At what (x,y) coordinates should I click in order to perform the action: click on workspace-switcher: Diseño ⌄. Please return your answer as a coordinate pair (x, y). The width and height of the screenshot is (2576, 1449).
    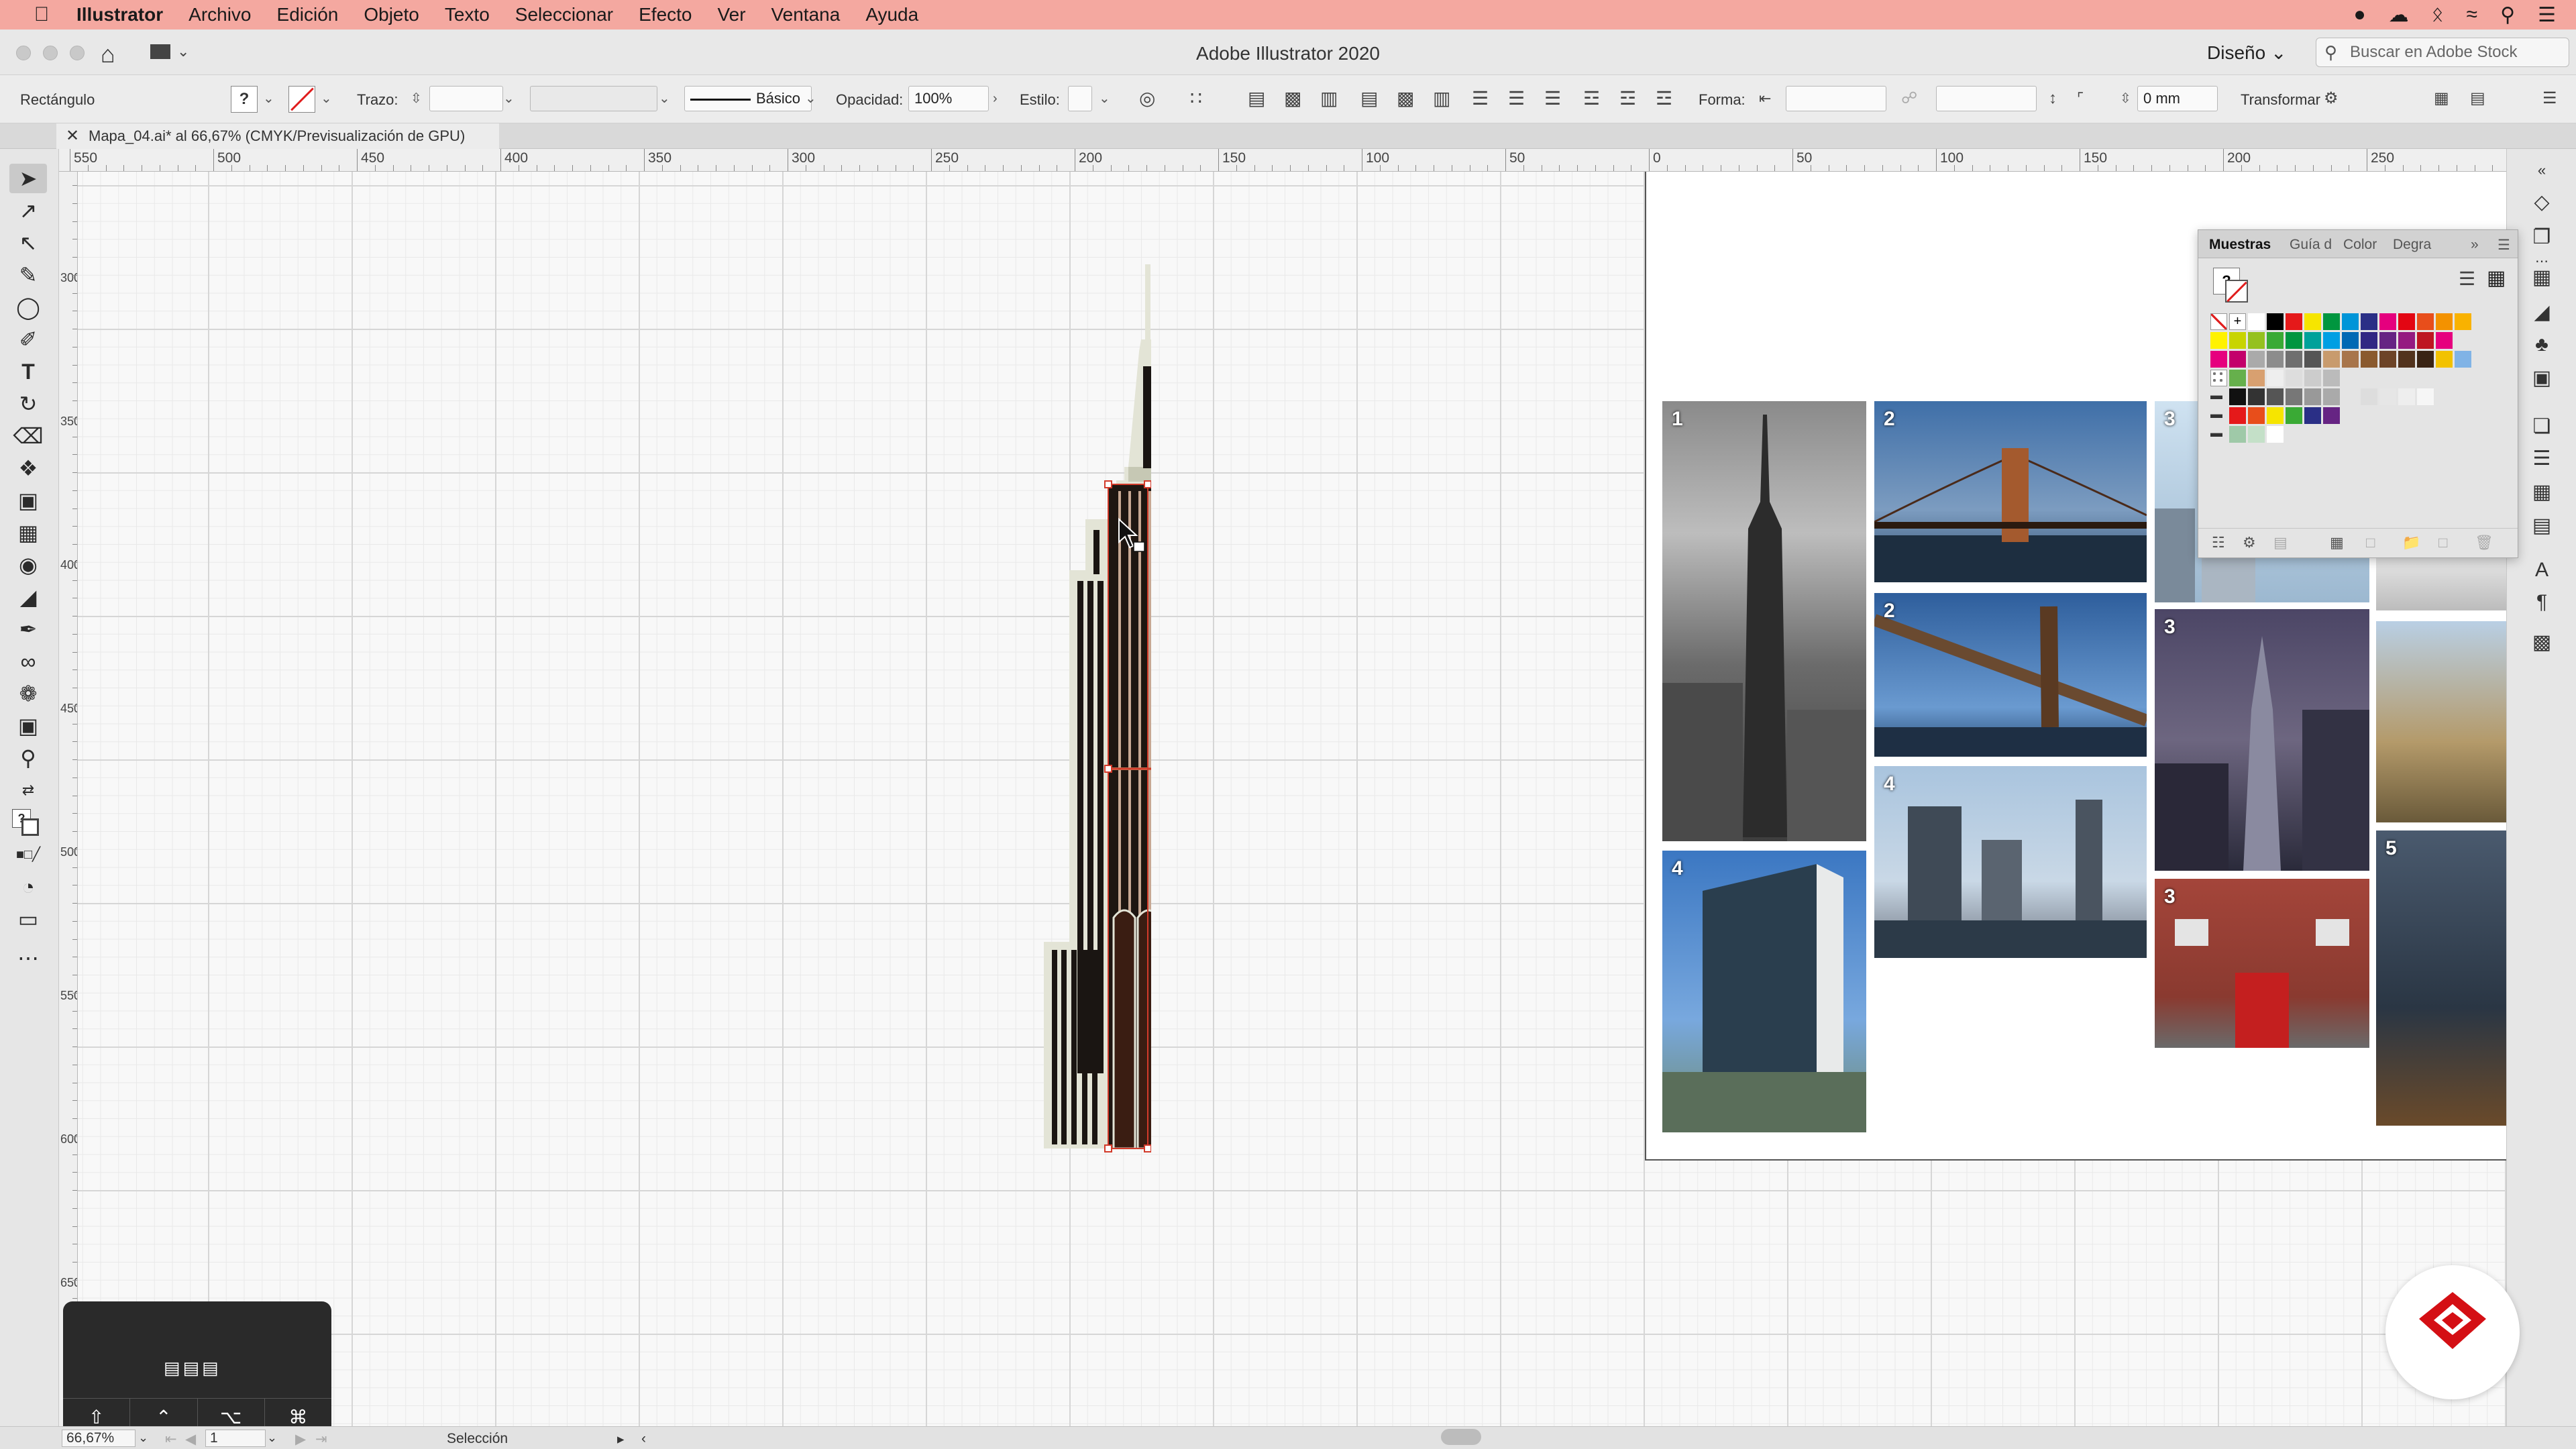
    Looking at the image, I should click on (2246, 53).